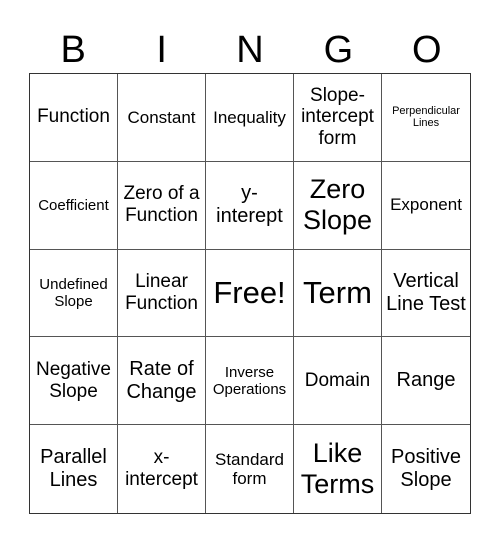 The width and height of the screenshot is (500, 544). What do you see at coordinates (250, 381) in the screenshot?
I see `bingo-cell: Inverse Operations` at bounding box center [250, 381].